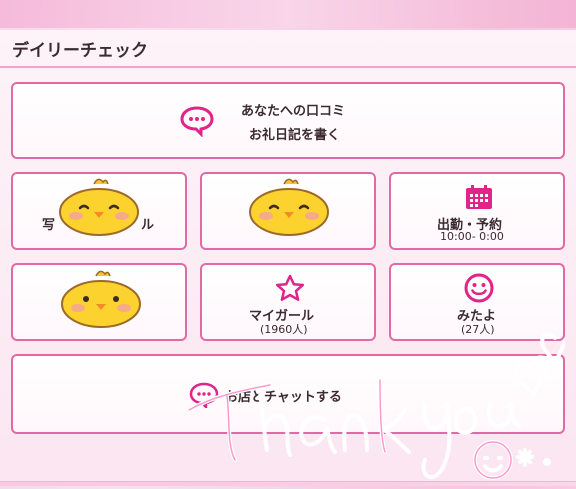 The image size is (576, 489). Describe the element at coordinates (288, 14) in the screenshot. I see `top-strip` at that location.